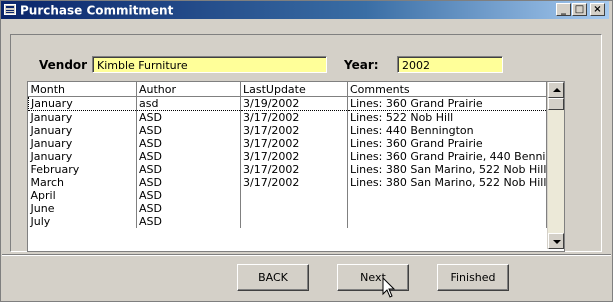 The image size is (613, 302). Describe the element at coordinates (306, 255) in the screenshot. I see `separator-line` at that location.